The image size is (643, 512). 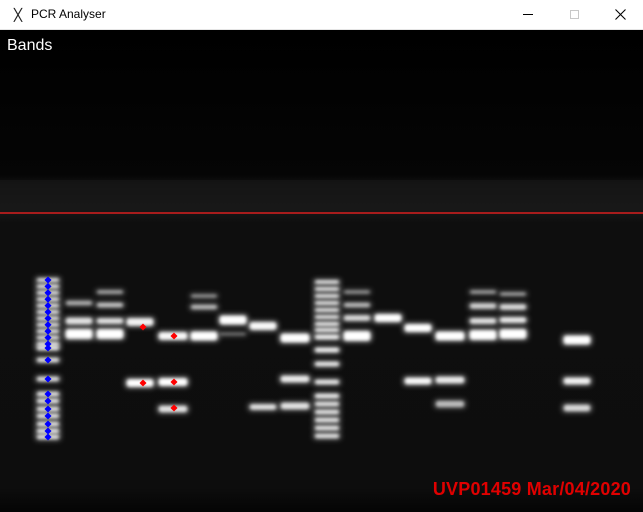 I want to click on bands-label: Bands, so click(x=30, y=45).